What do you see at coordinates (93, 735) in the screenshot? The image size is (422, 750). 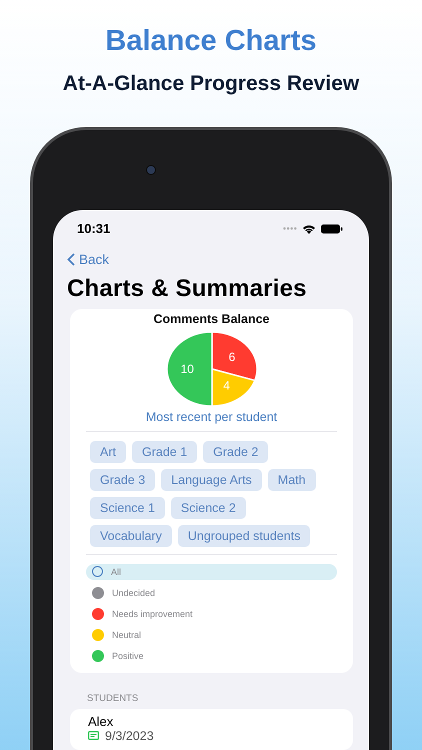 I see `note-icon` at bounding box center [93, 735].